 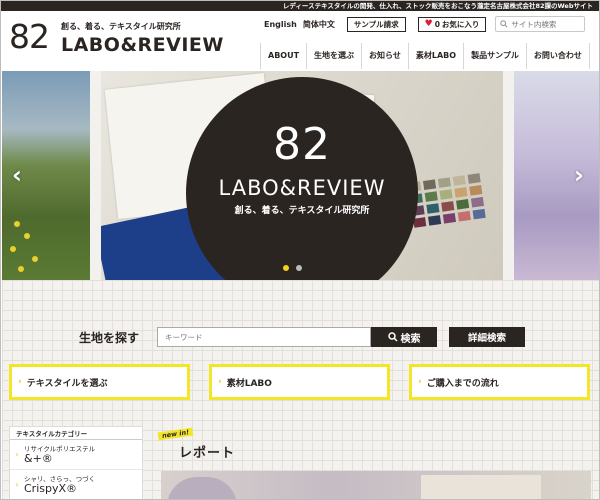 I want to click on sidebar-item-title: &+®, so click(x=38, y=458).